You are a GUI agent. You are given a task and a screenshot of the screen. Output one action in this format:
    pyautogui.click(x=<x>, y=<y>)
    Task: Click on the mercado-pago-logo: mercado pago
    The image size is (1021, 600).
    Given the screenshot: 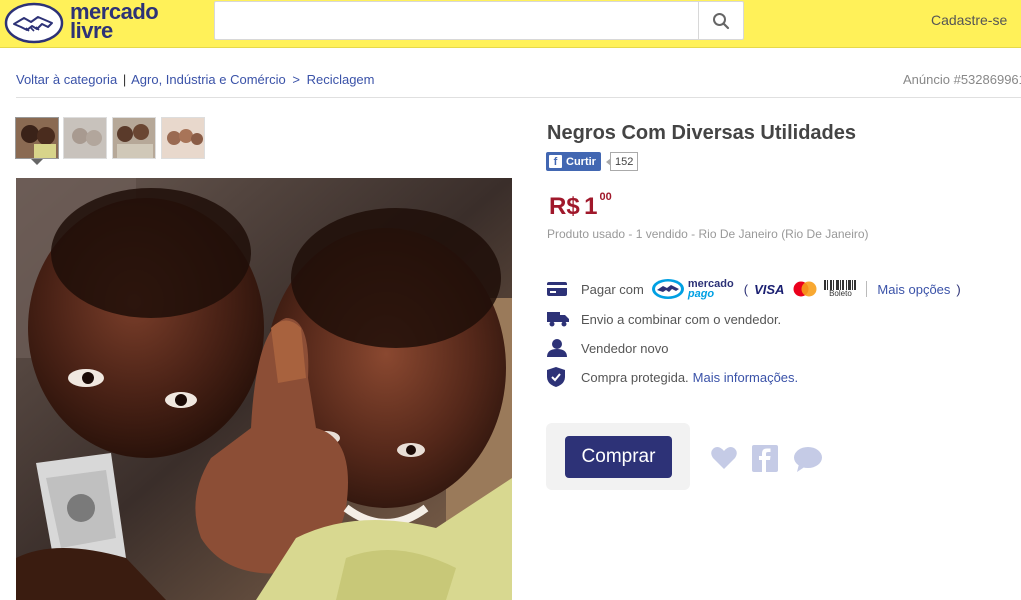 What is the action you would take?
    pyautogui.click(x=692, y=289)
    